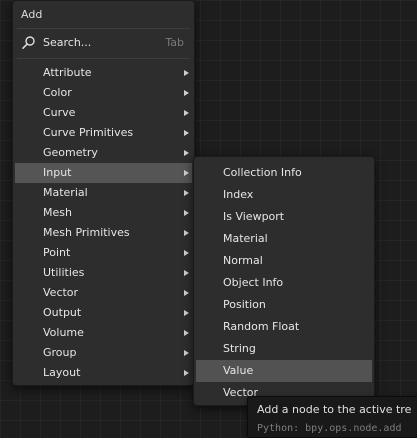 The image size is (417, 438). What do you see at coordinates (103, 373) in the screenshot?
I see `menu-item-layout: Layout` at bounding box center [103, 373].